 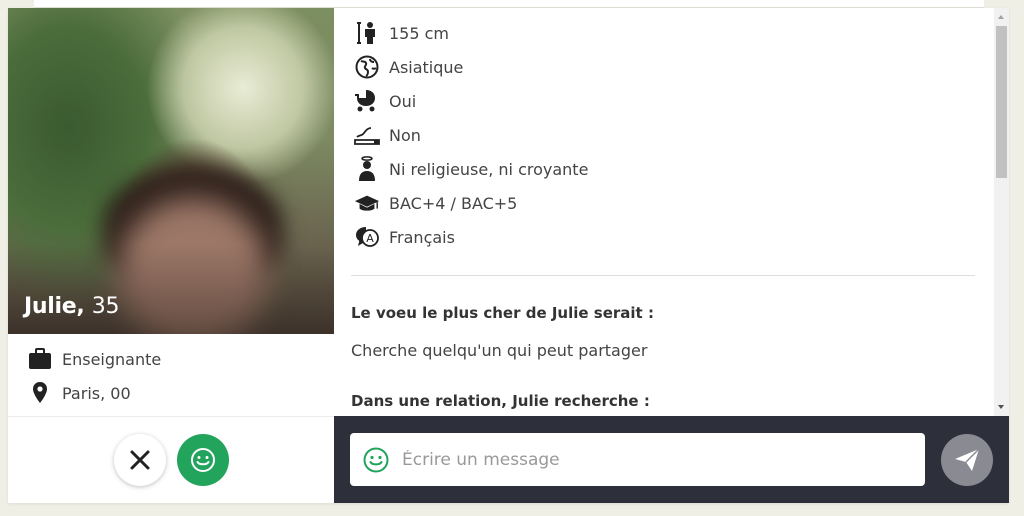 I want to click on details-scrollbar, so click(x=1001, y=212).